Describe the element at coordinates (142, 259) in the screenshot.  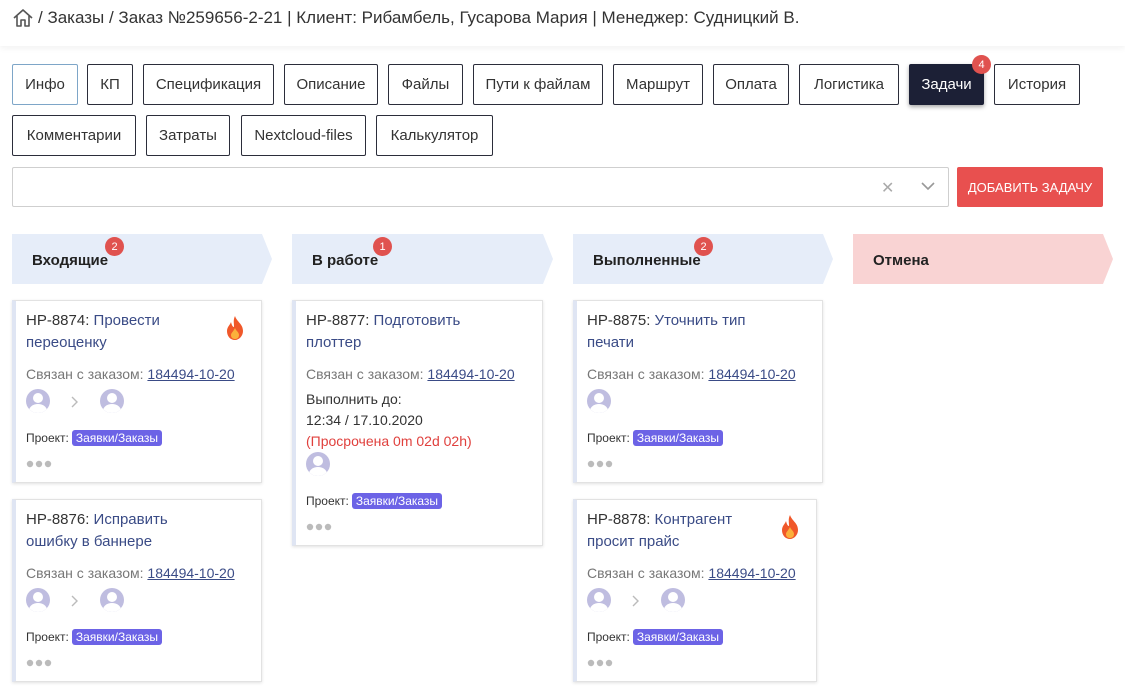
I see `column-incoming-header: Входящие 2` at that location.